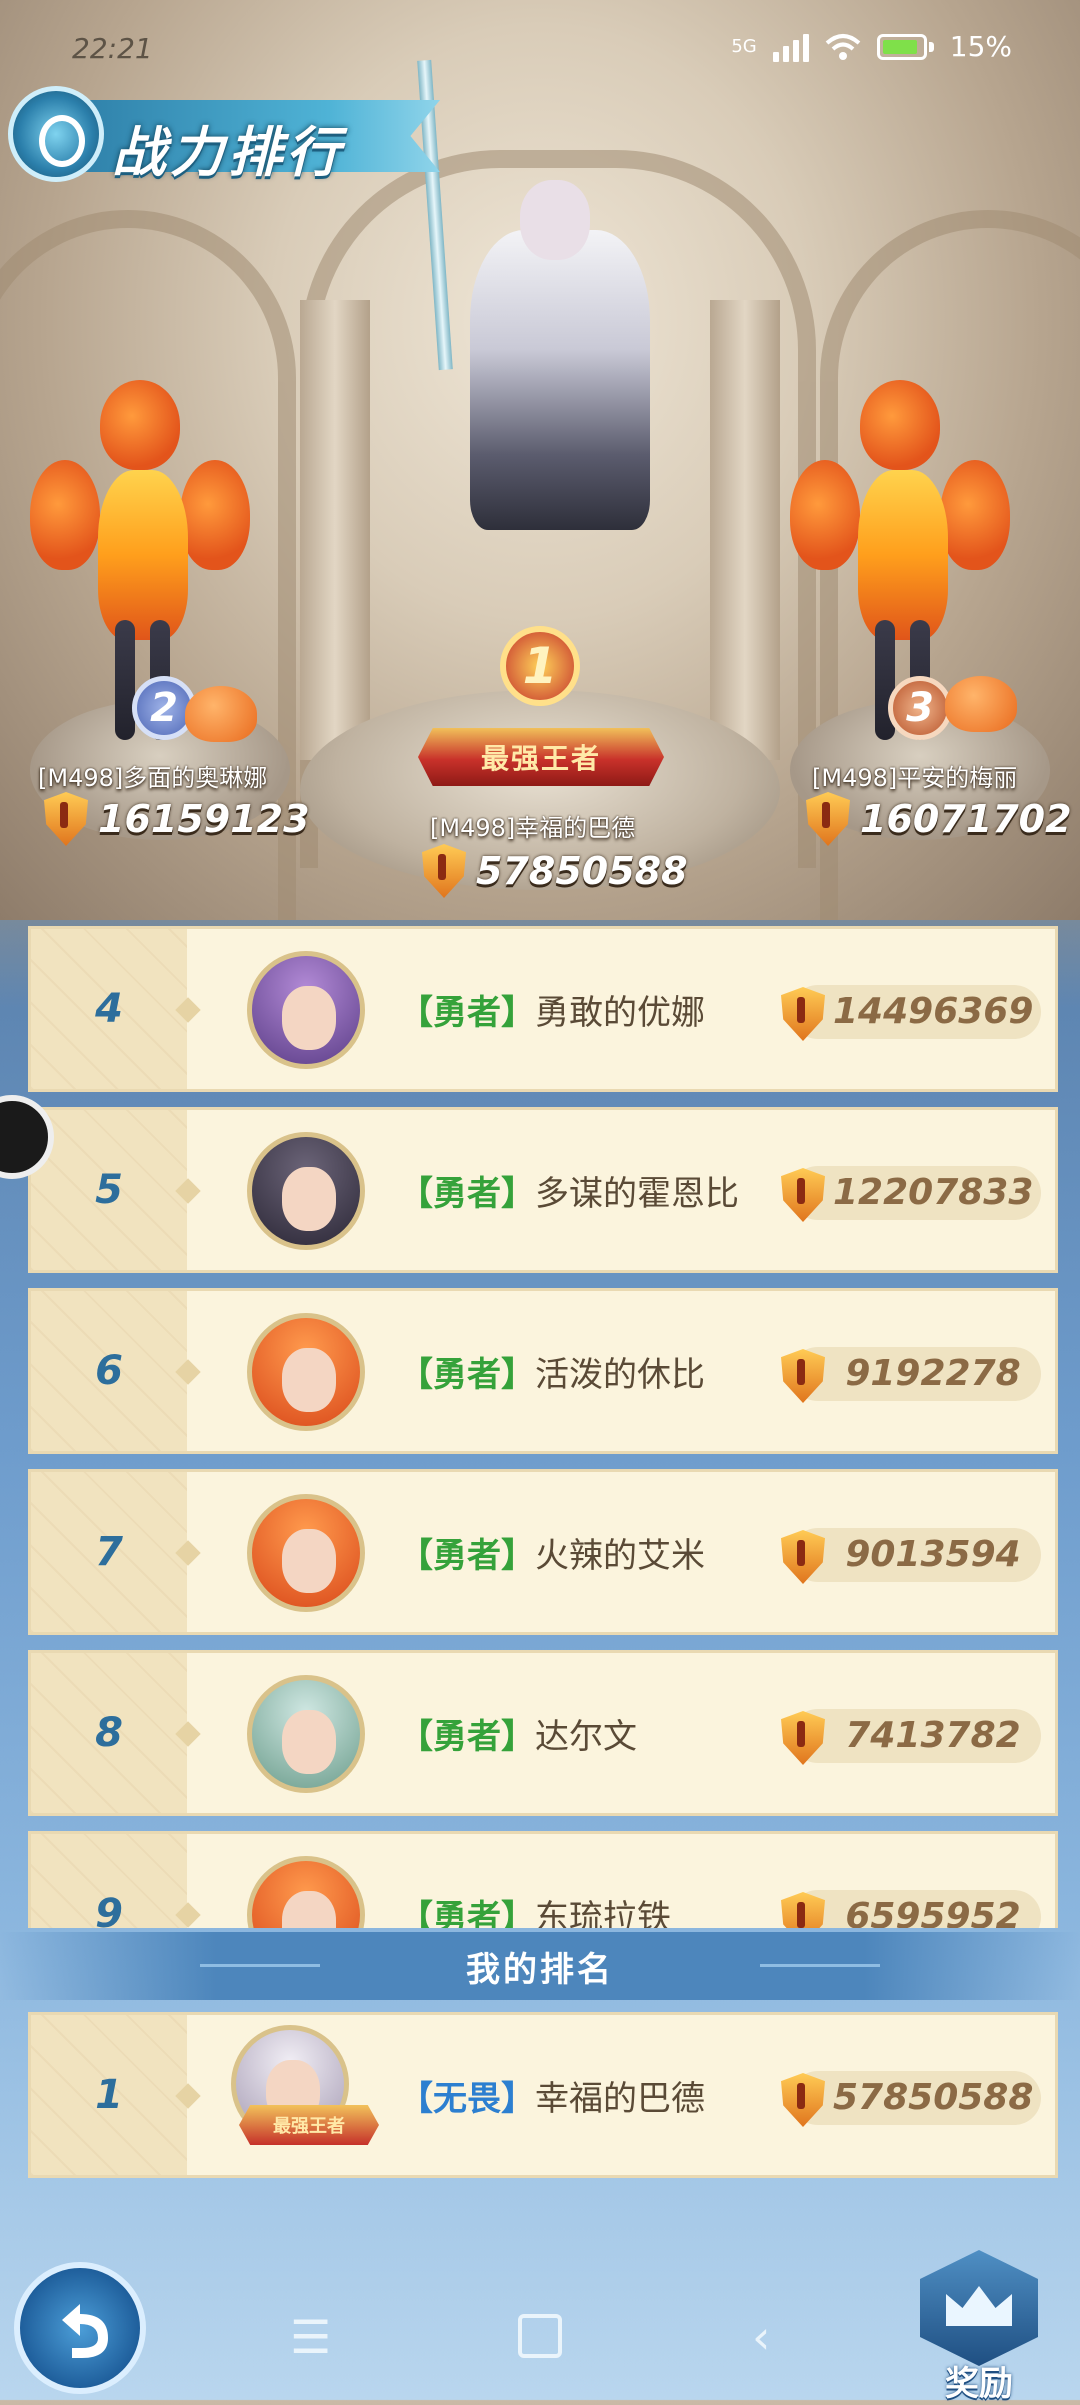 The image size is (1080, 2405). Describe the element at coordinates (152, 775) in the screenshot. I see `second-place-name: [M498]多面的奥琳娜` at that location.